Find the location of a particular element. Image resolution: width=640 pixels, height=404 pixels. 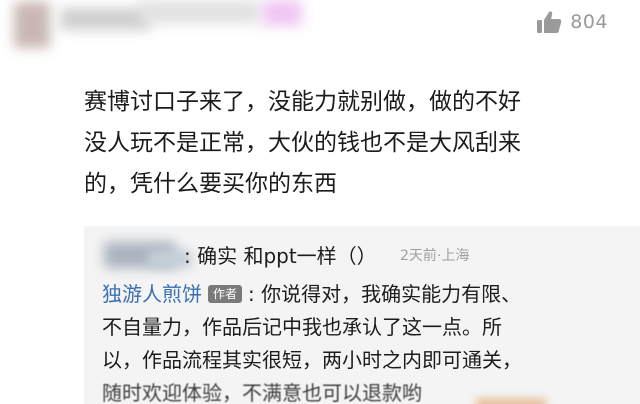

username-blurred is located at coordinates (105, 19).